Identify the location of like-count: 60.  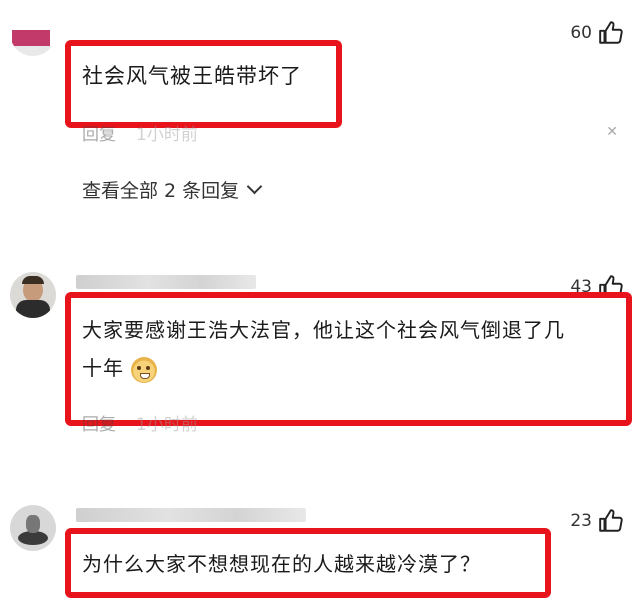
(597, 33).